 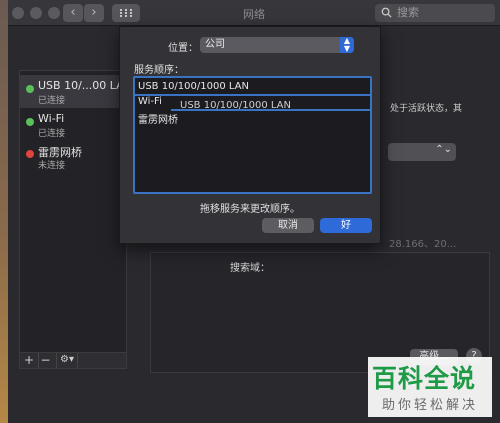 I want to click on sidebar-item-wifi: Wi-Fi 已连接 ‹, so click(x=74, y=124).